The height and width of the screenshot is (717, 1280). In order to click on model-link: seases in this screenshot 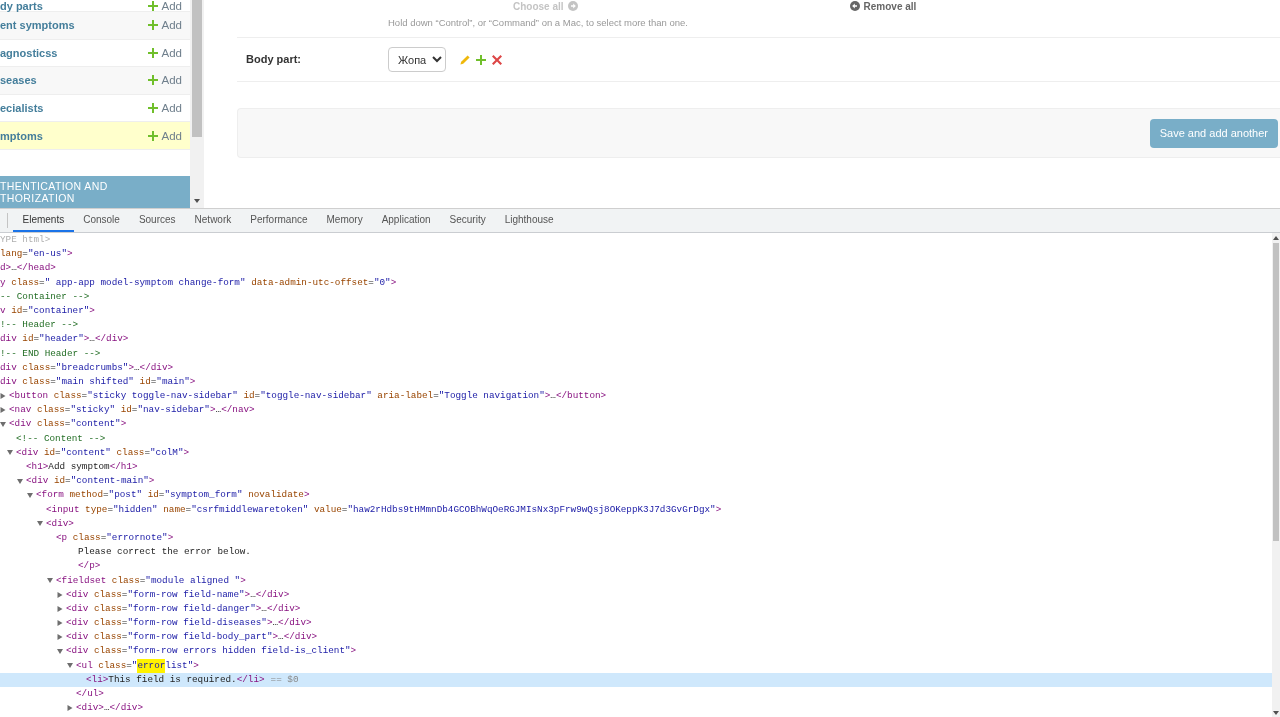, I will do `click(18, 80)`.